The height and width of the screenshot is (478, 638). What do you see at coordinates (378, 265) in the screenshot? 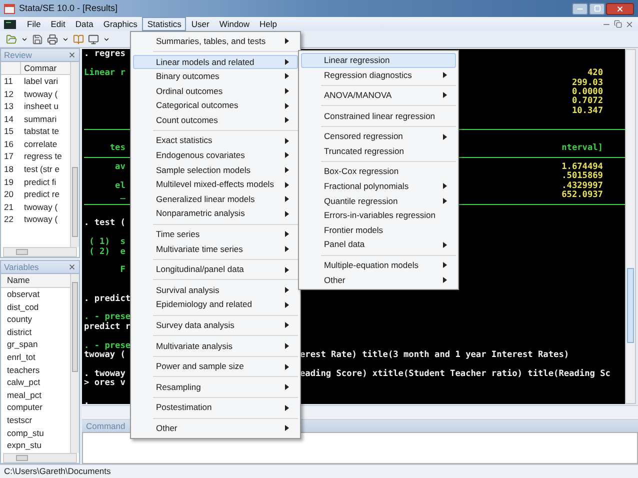
I see `menu-item: Multiple-equation models` at bounding box center [378, 265].